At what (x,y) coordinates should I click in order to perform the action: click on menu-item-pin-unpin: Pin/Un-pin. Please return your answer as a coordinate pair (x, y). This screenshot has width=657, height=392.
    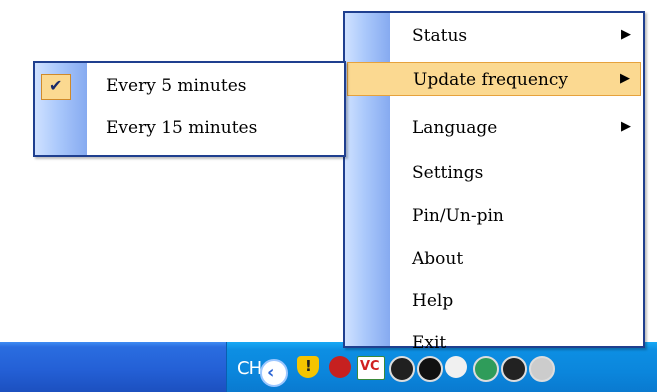
    Looking at the image, I should click on (494, 216).